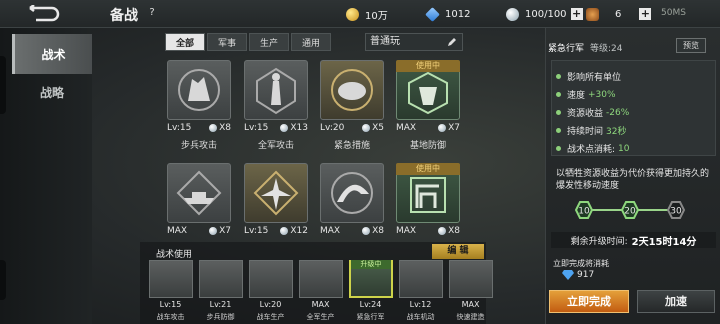  I want to click on tank-mobility-icon, so click(421, 279).